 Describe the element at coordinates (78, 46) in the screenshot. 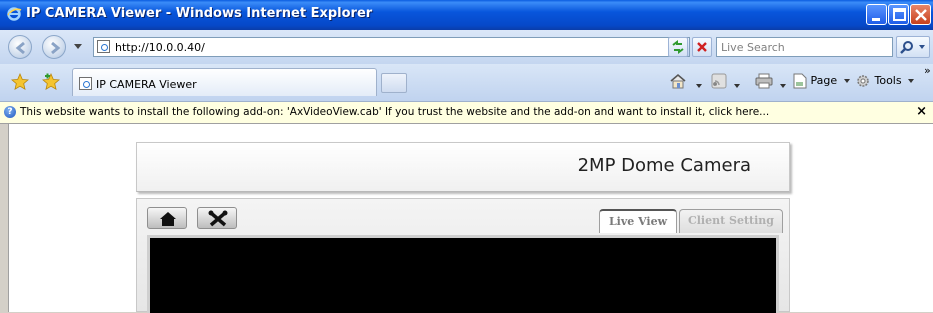

I see `history-dropdown-icon` at that location.